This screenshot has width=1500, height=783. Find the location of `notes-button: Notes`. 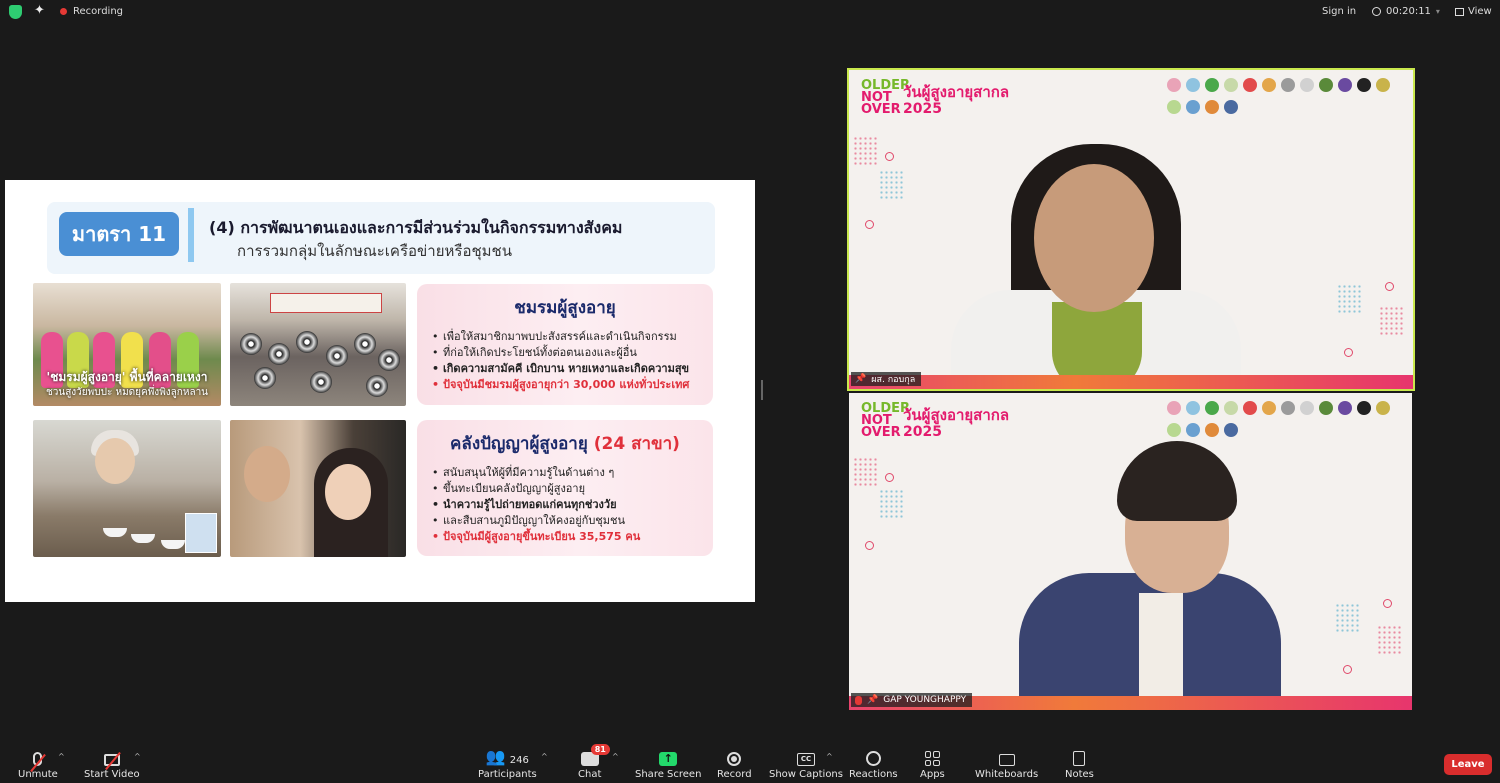

notes-button: Notes is located at coordinates (1079, 763).